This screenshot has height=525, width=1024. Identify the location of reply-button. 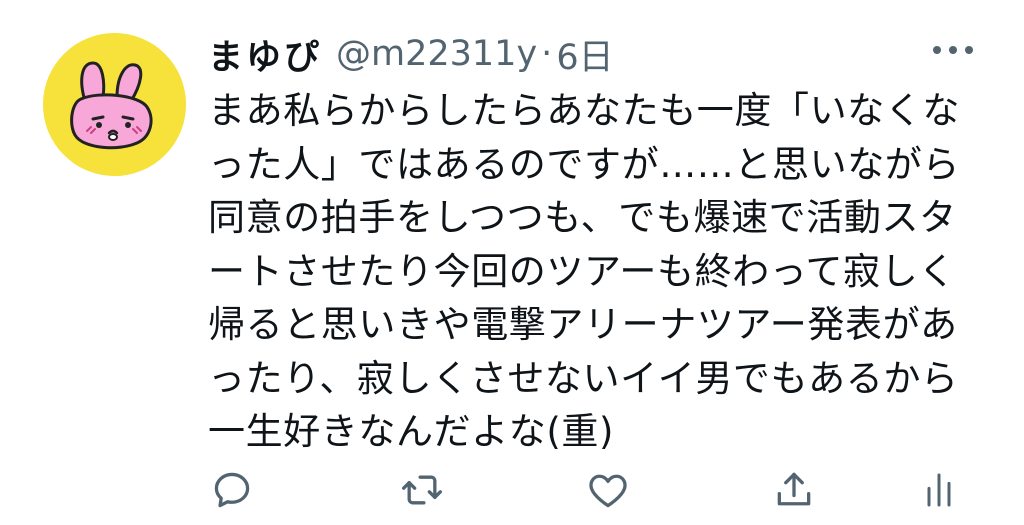
(232, 490).